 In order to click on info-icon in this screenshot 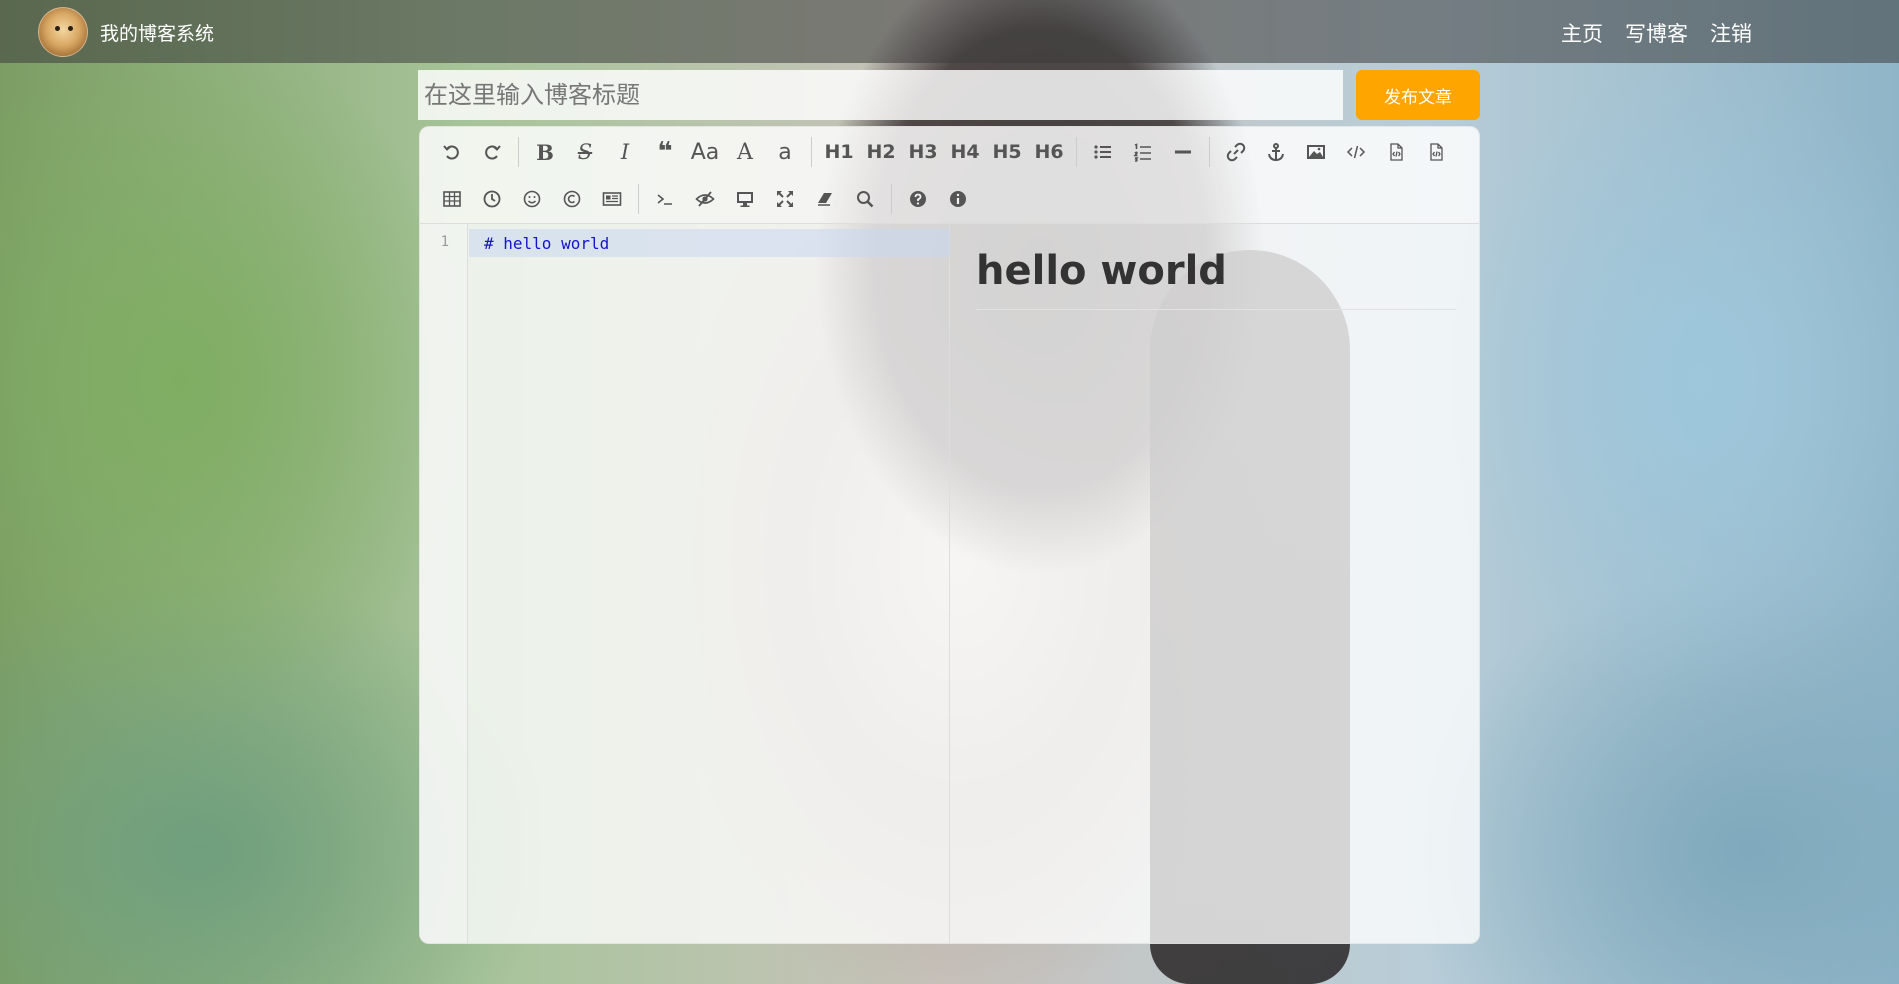, I will do `click(958, 199)`.